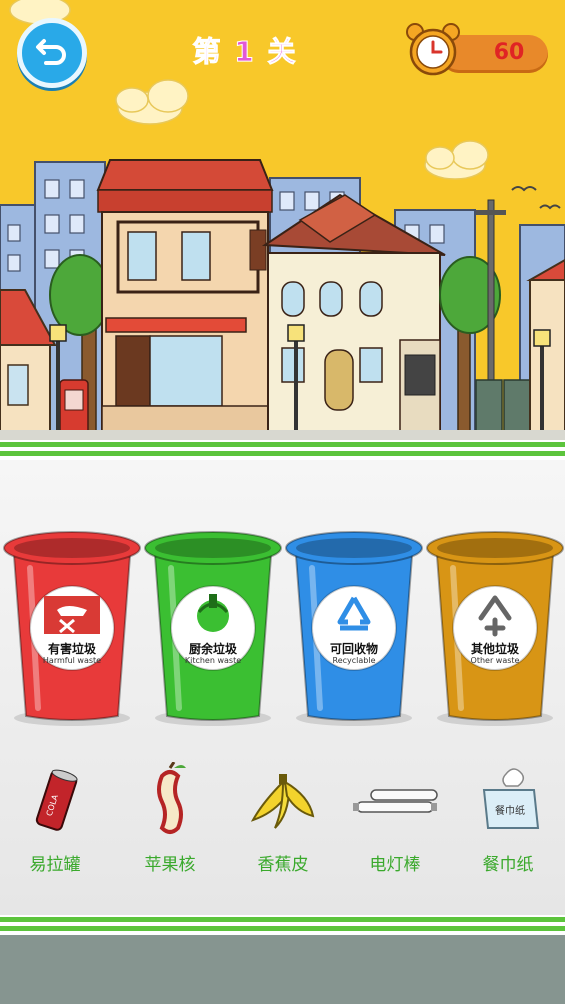 This screenshot has height=1004, width=565. I want to click on trash-bin-1: 有害垃圾 Harmful waste, so click(72, 628).